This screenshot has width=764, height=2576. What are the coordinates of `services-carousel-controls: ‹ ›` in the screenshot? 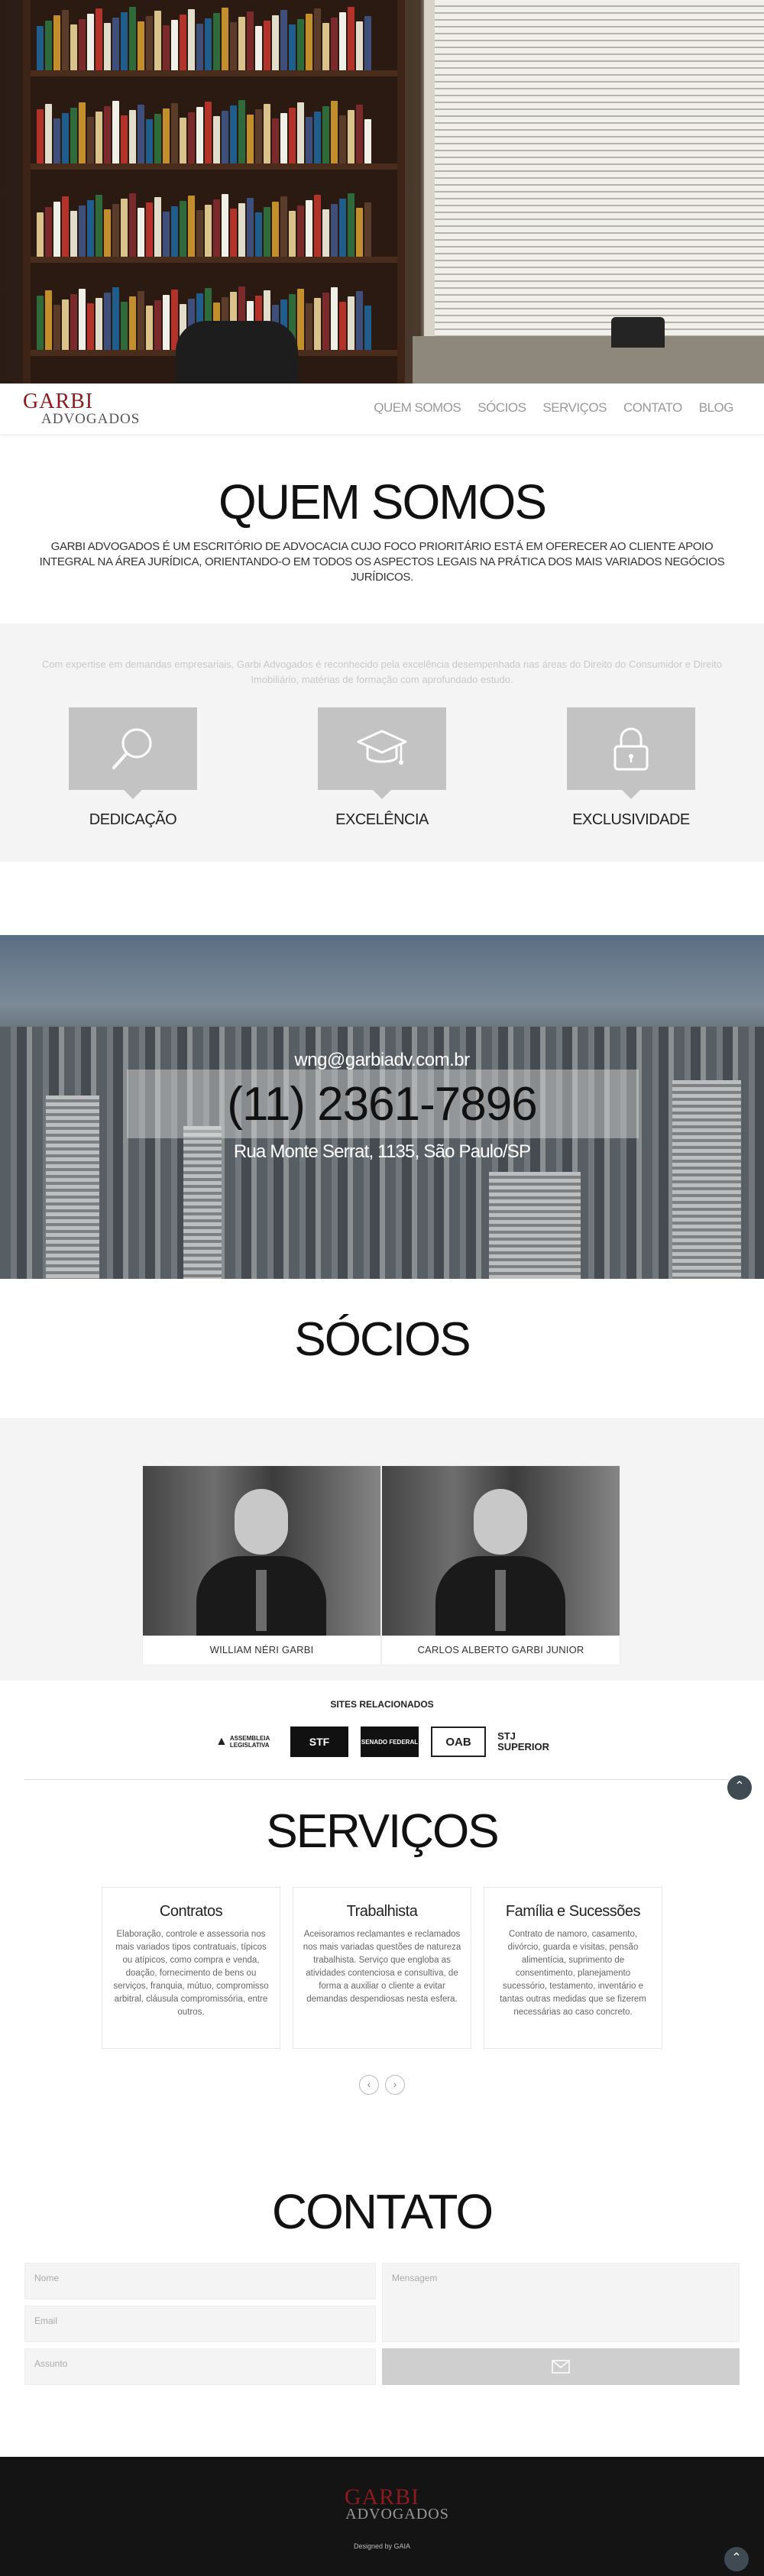 It's located at (382, 2085).